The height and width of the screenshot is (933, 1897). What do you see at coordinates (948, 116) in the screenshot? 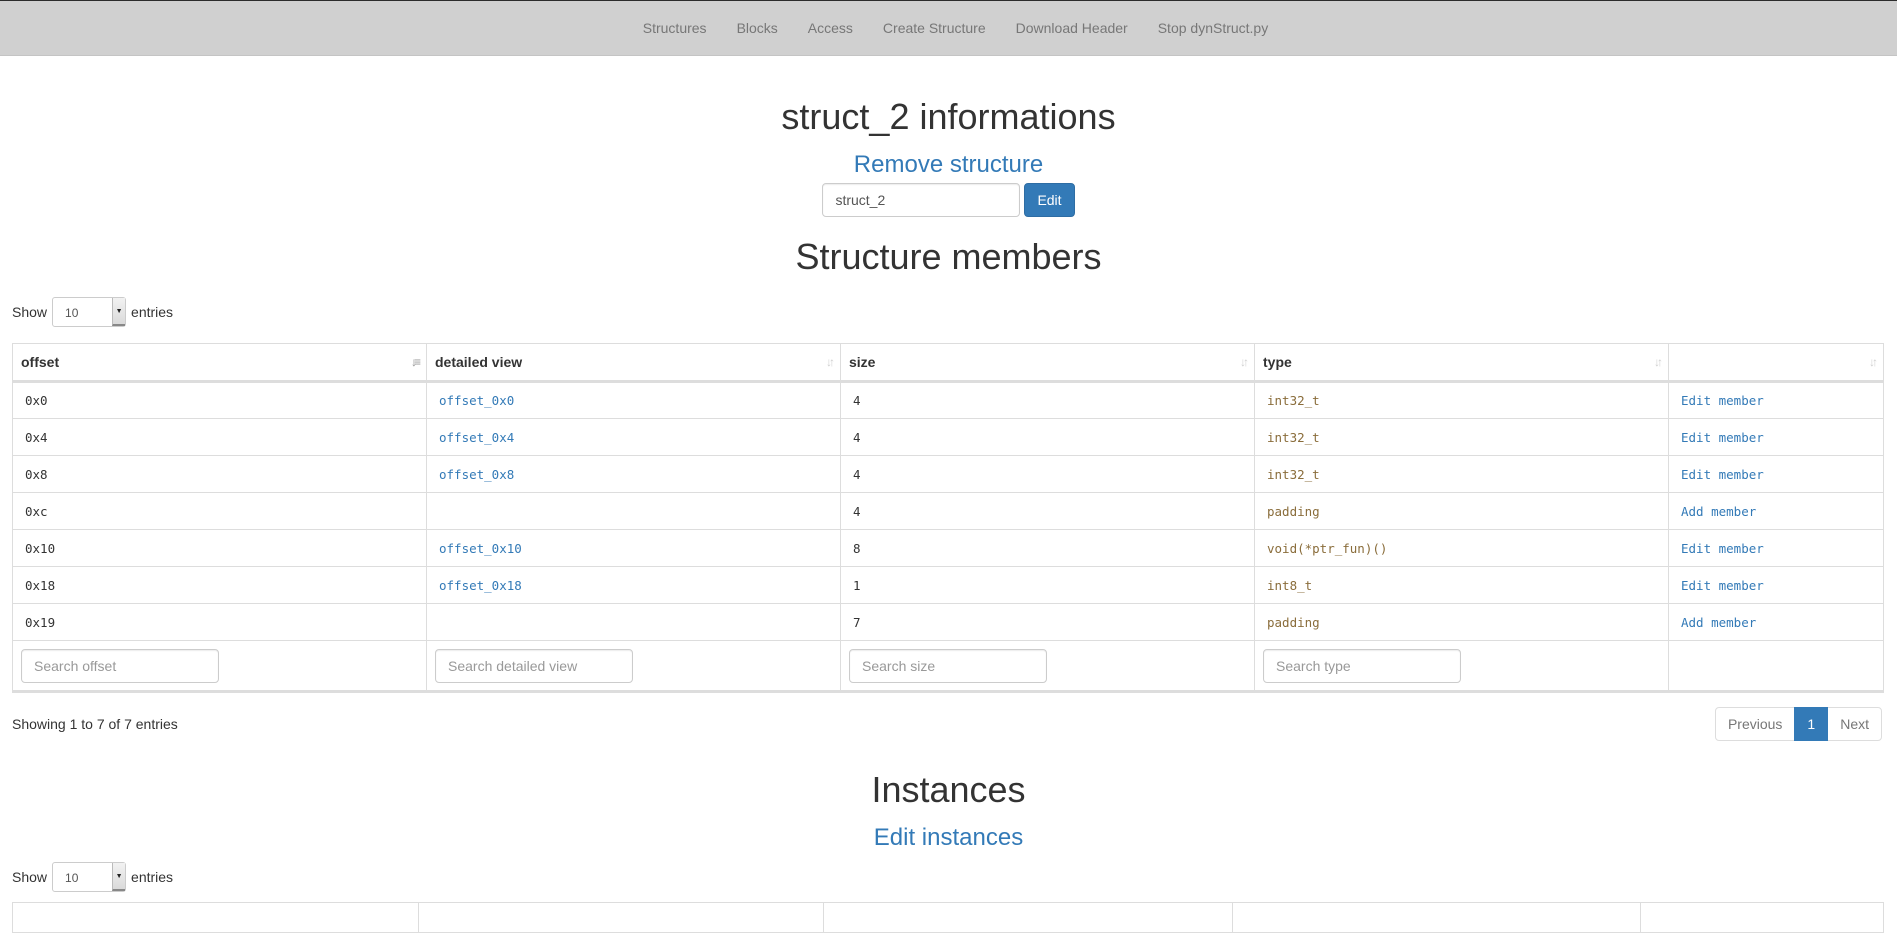
I see `page-title: struct_2 informations` at bounding box center [948, 116].